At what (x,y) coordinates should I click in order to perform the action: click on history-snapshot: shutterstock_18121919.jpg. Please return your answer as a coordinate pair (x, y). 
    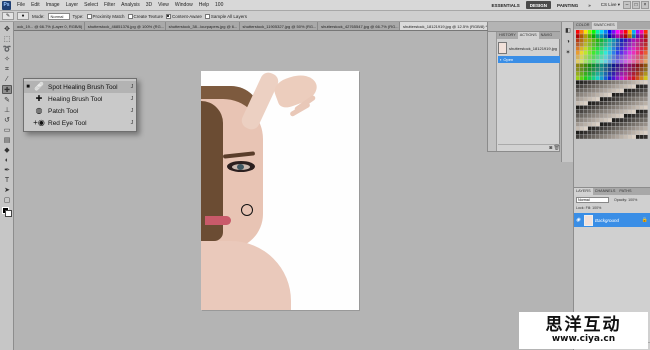
    Looking at the image, I should click on (529, 48).